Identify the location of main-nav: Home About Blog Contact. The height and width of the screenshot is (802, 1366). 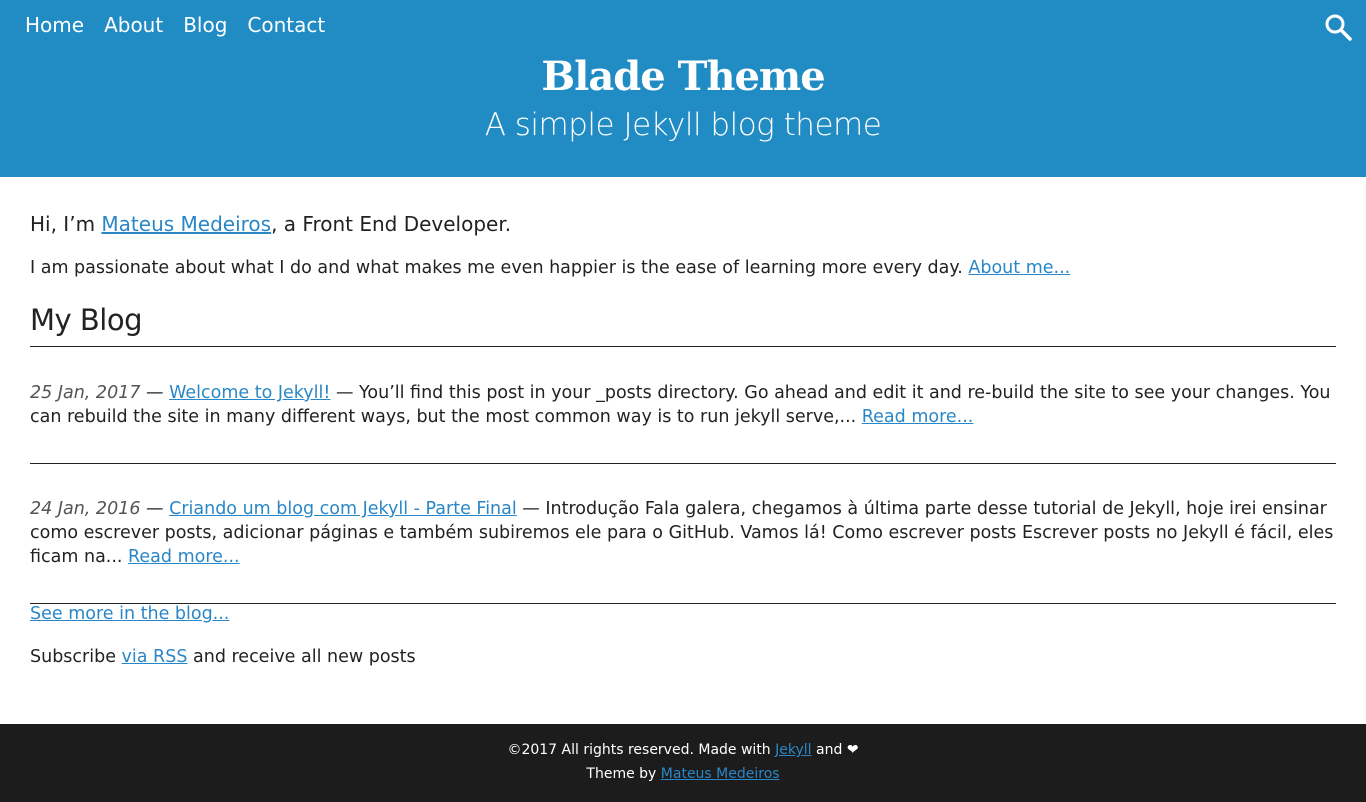
(175, 25).